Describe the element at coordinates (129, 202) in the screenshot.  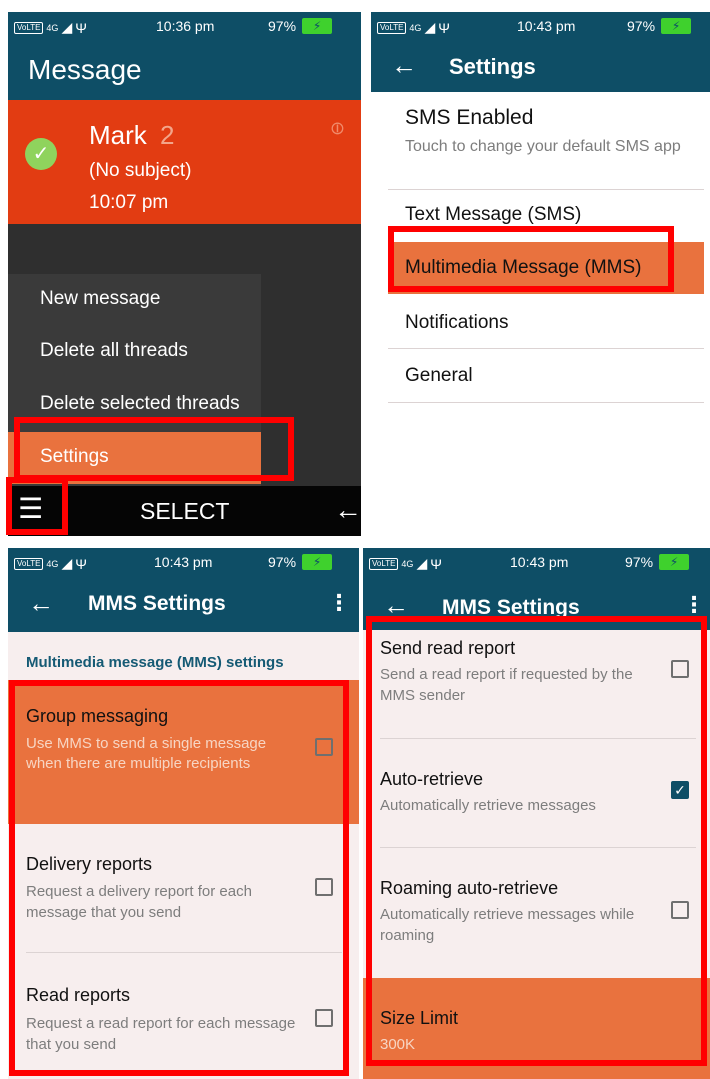
I see `thread-time: 10:07 pm` at that location.